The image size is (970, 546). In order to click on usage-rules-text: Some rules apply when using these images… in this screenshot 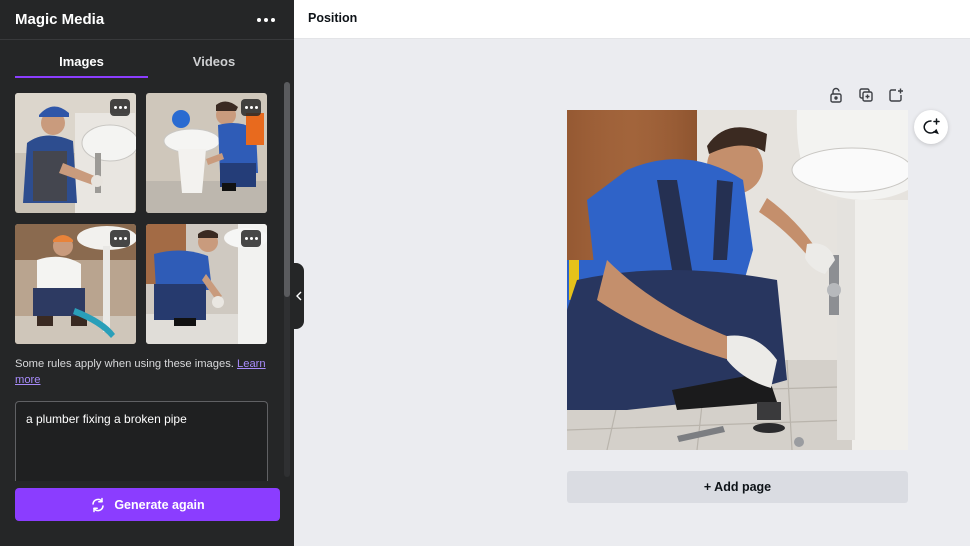, I will do `click(144, 372)`.